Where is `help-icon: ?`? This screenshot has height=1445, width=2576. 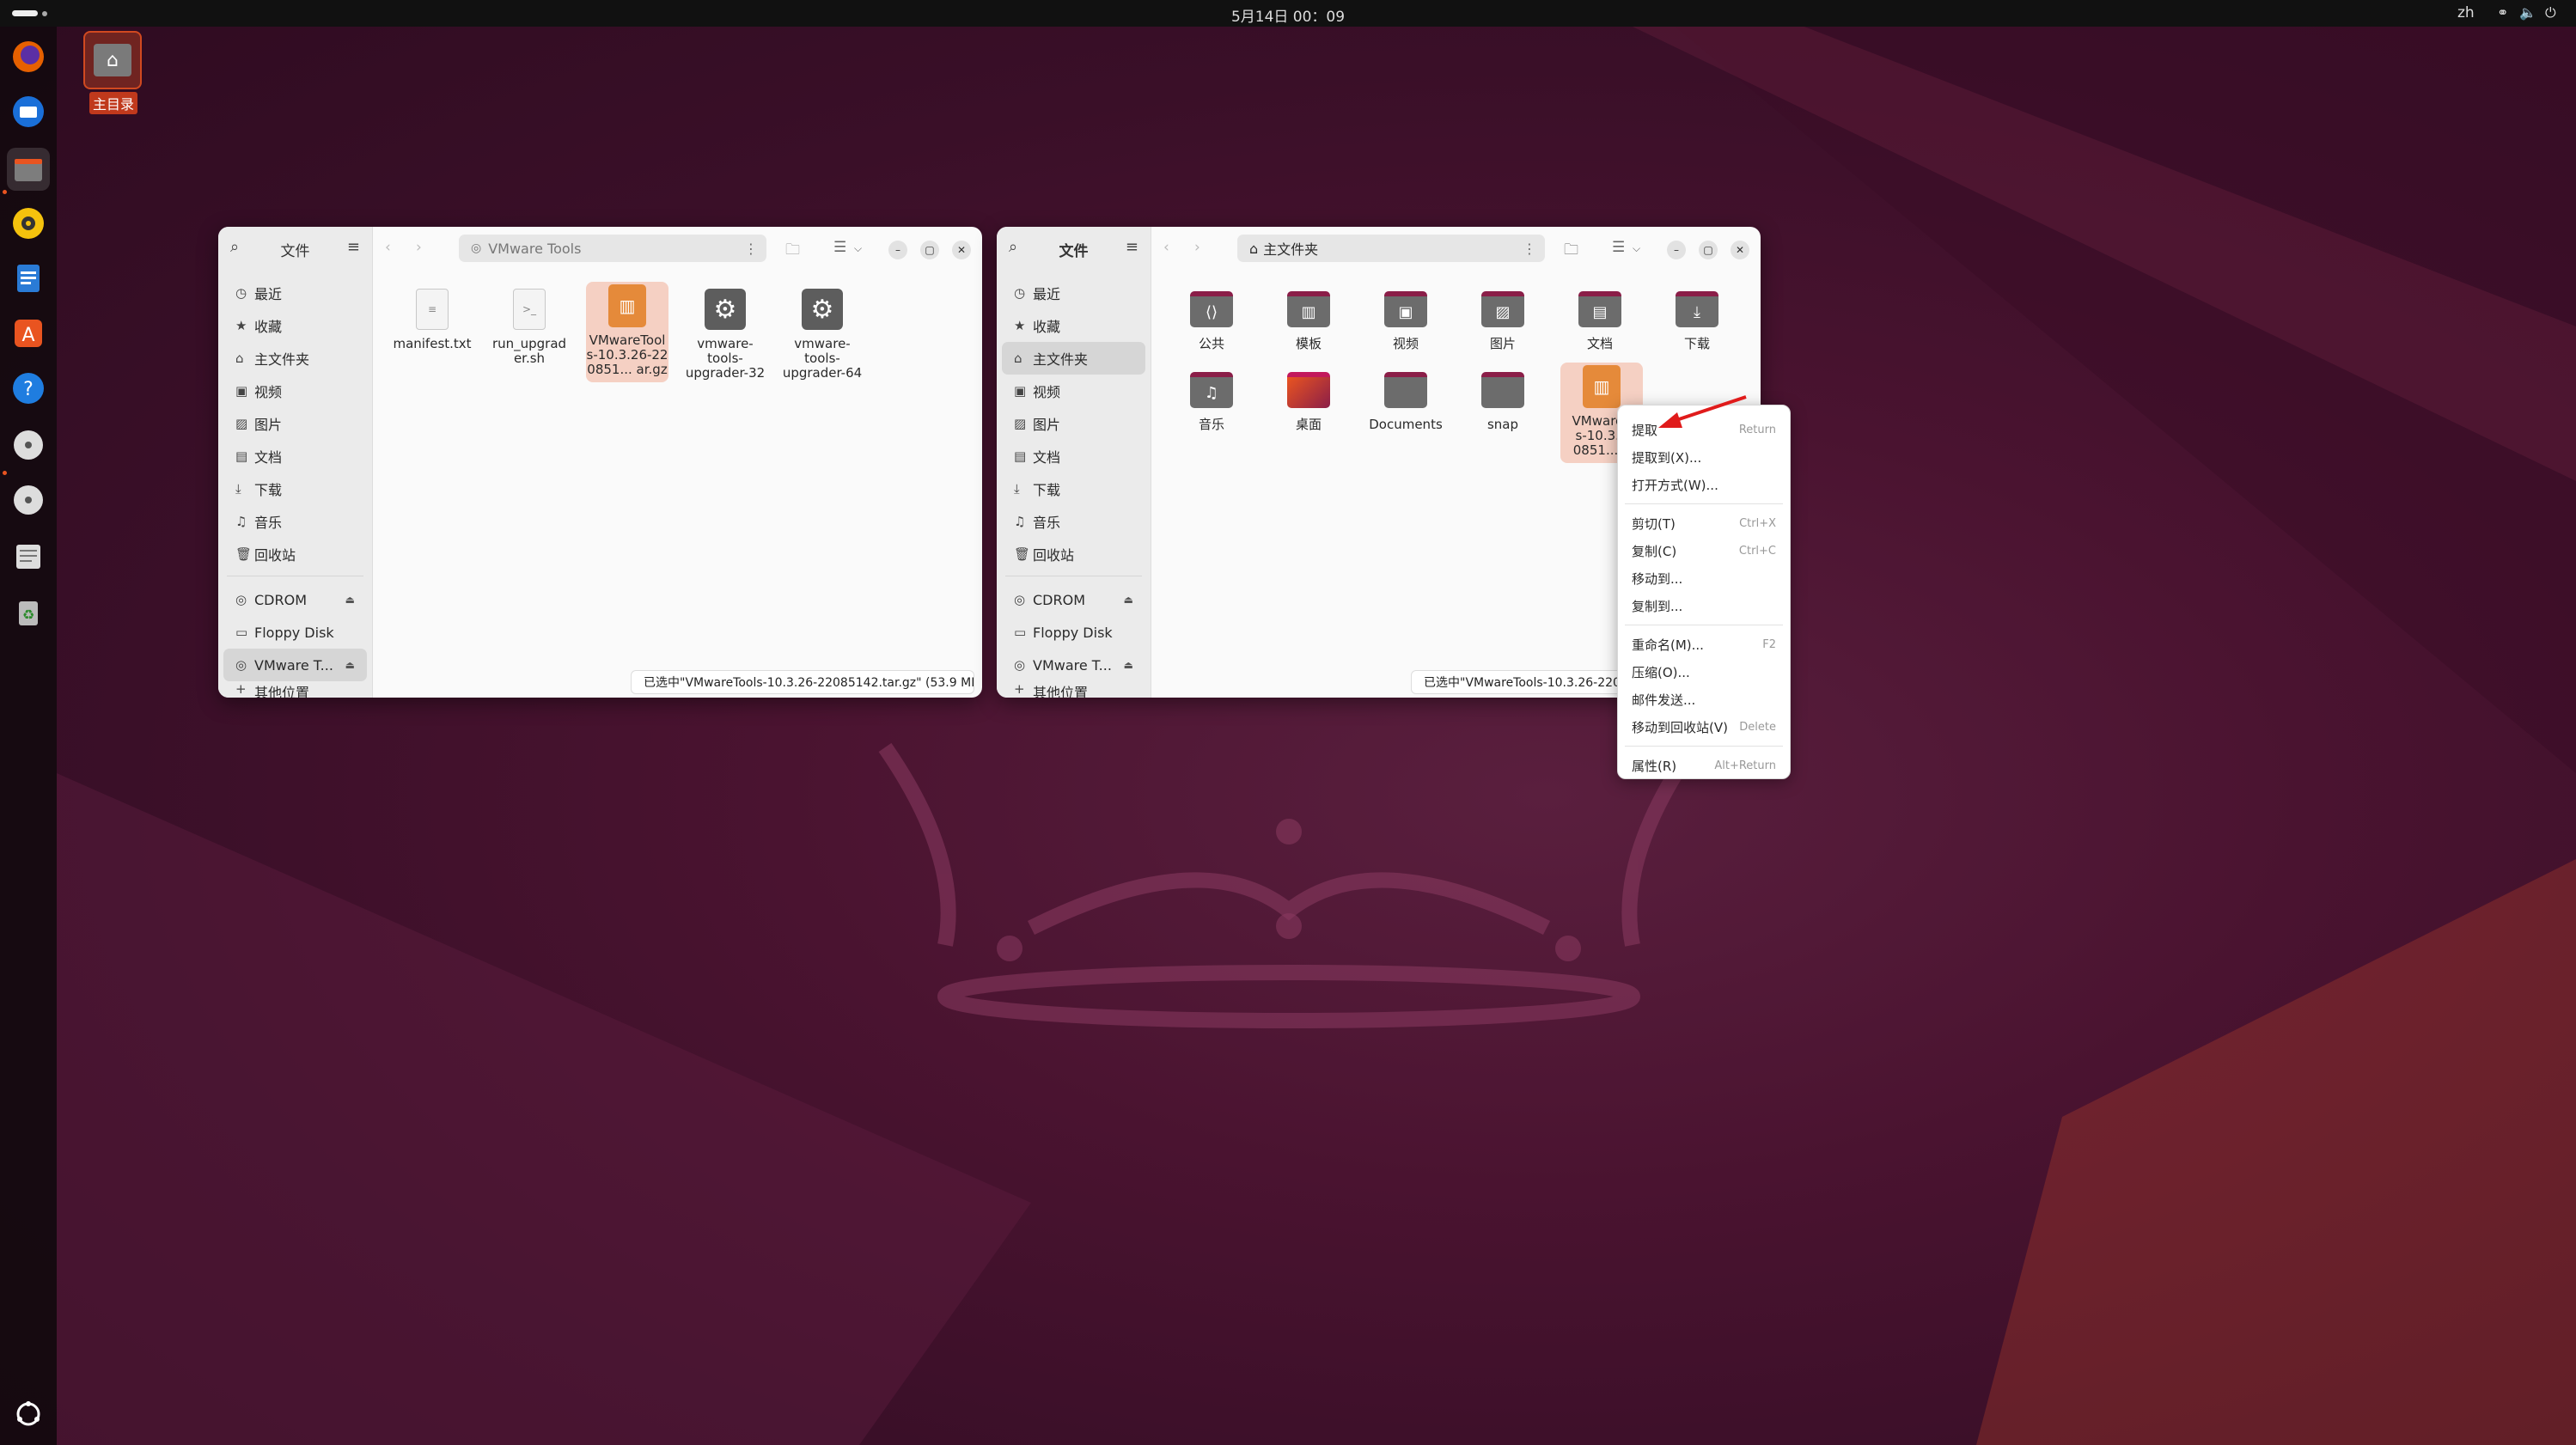 help-icon: ? is located at coordinates (28, 388).